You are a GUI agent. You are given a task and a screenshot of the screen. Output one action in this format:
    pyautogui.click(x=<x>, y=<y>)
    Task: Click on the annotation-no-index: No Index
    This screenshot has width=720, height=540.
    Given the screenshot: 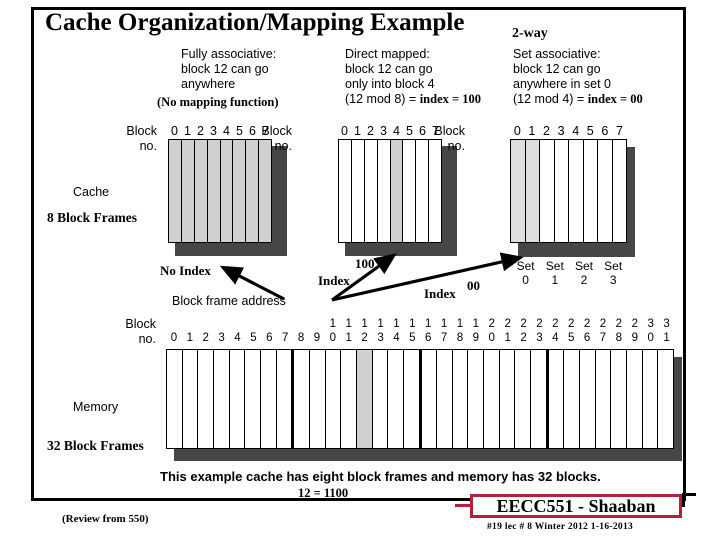 What is the action you would take?
    pyautogui.click(x=185, y=270)
    